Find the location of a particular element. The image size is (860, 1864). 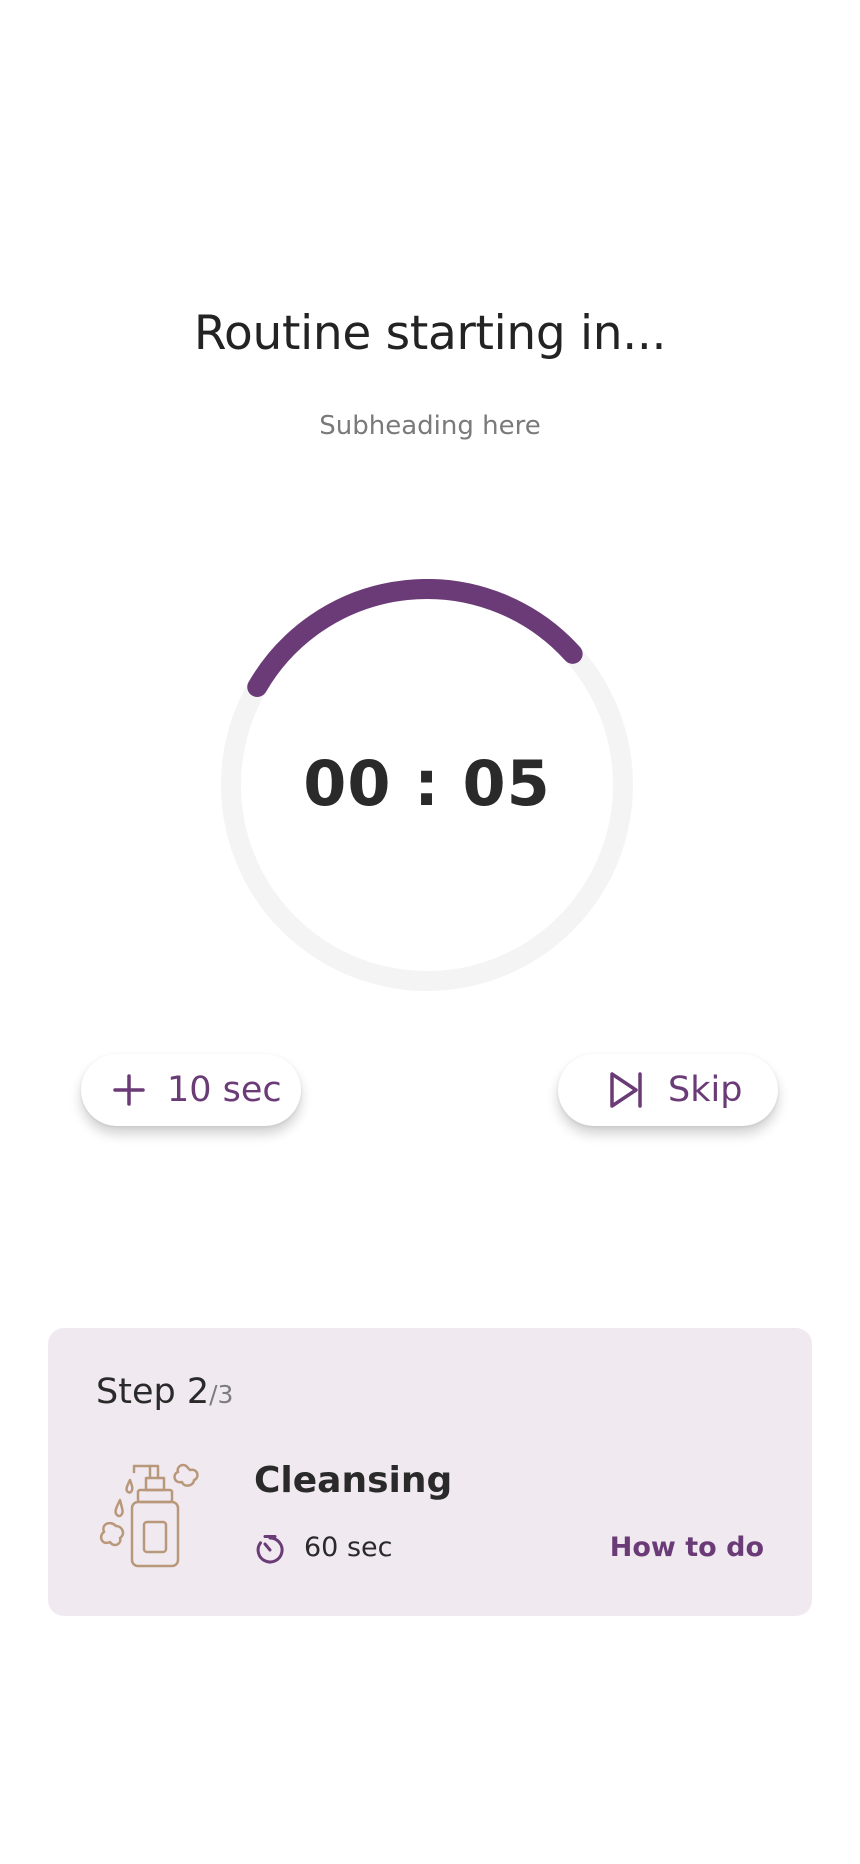

plus-icon is located at coordinates (129, 1090).